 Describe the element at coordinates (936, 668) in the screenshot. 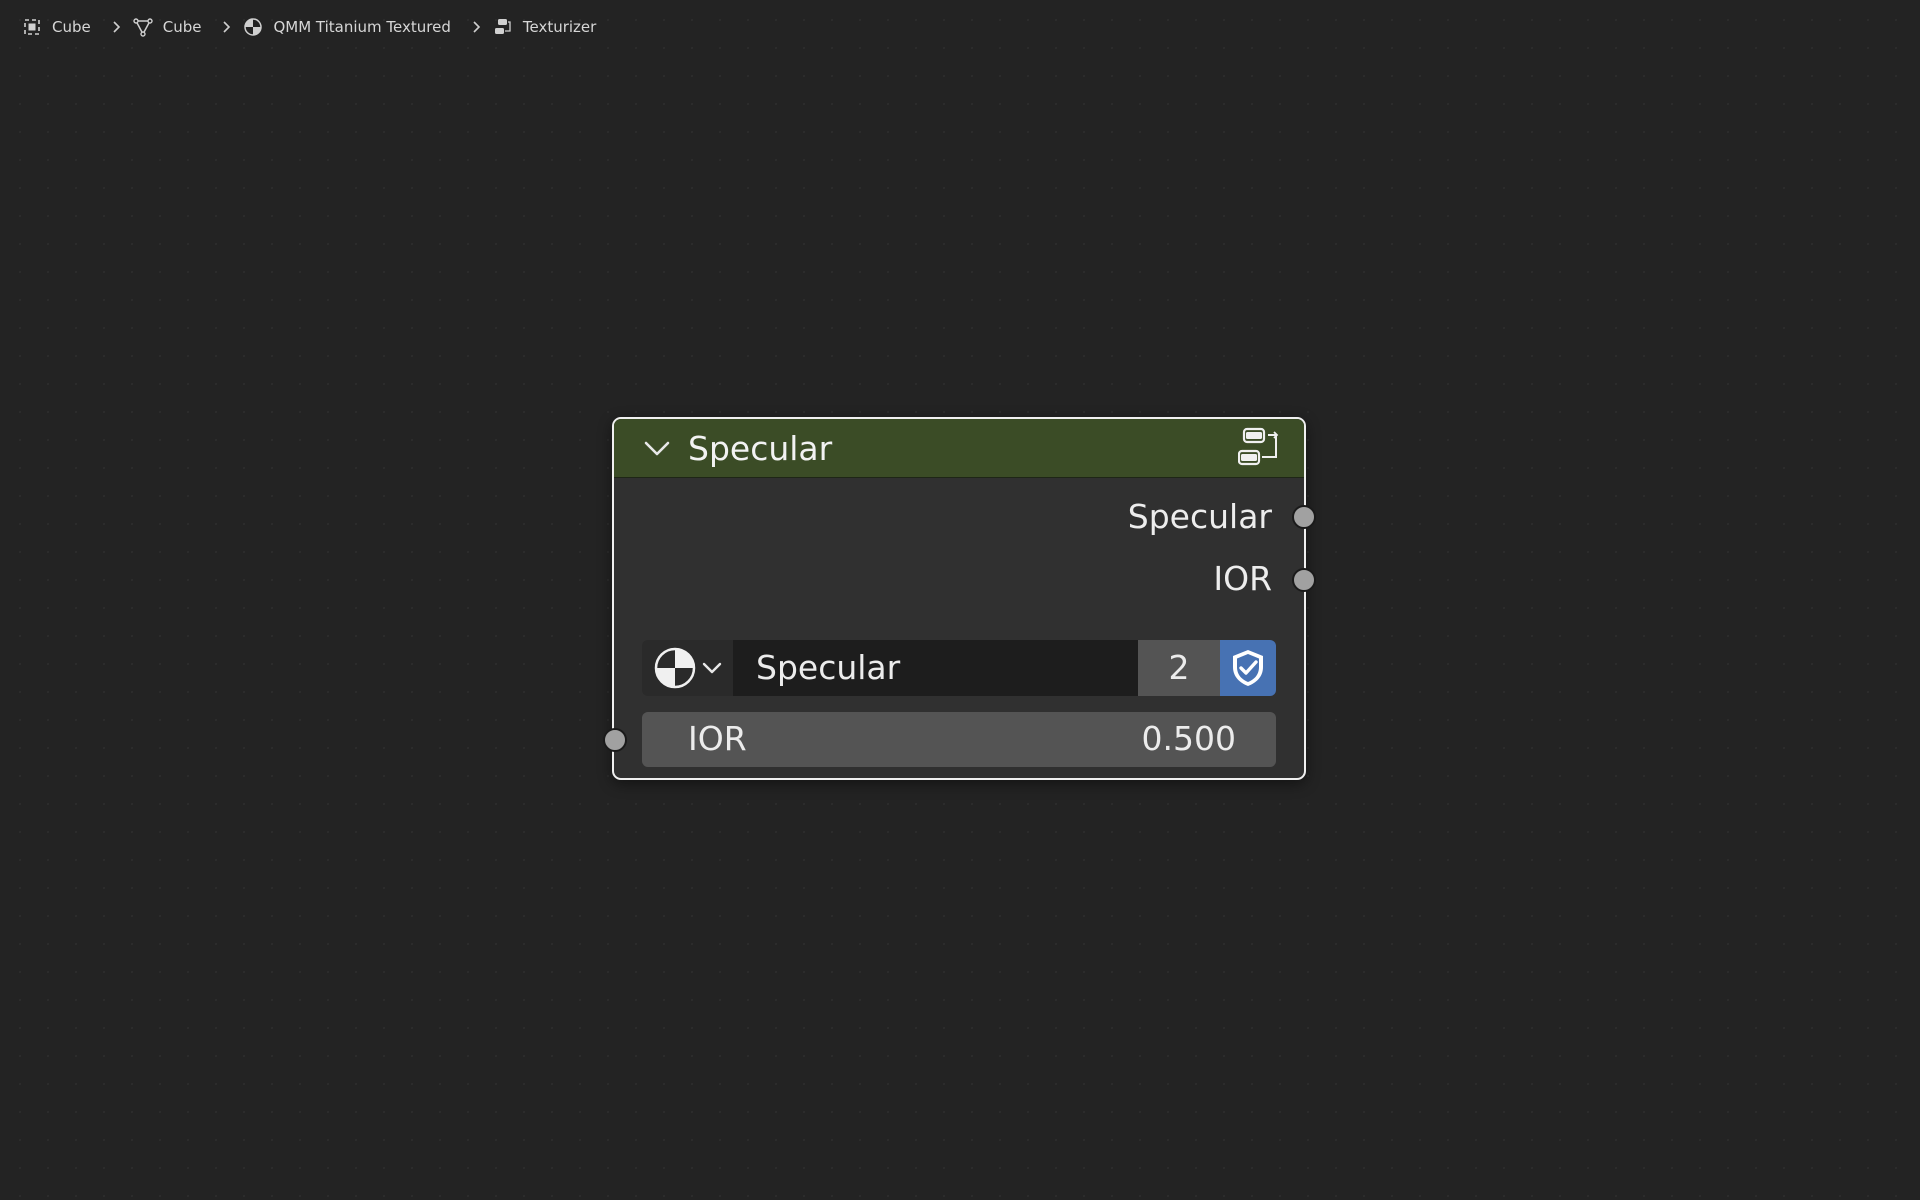

I see `node-group-name-field: Specular` at that location.